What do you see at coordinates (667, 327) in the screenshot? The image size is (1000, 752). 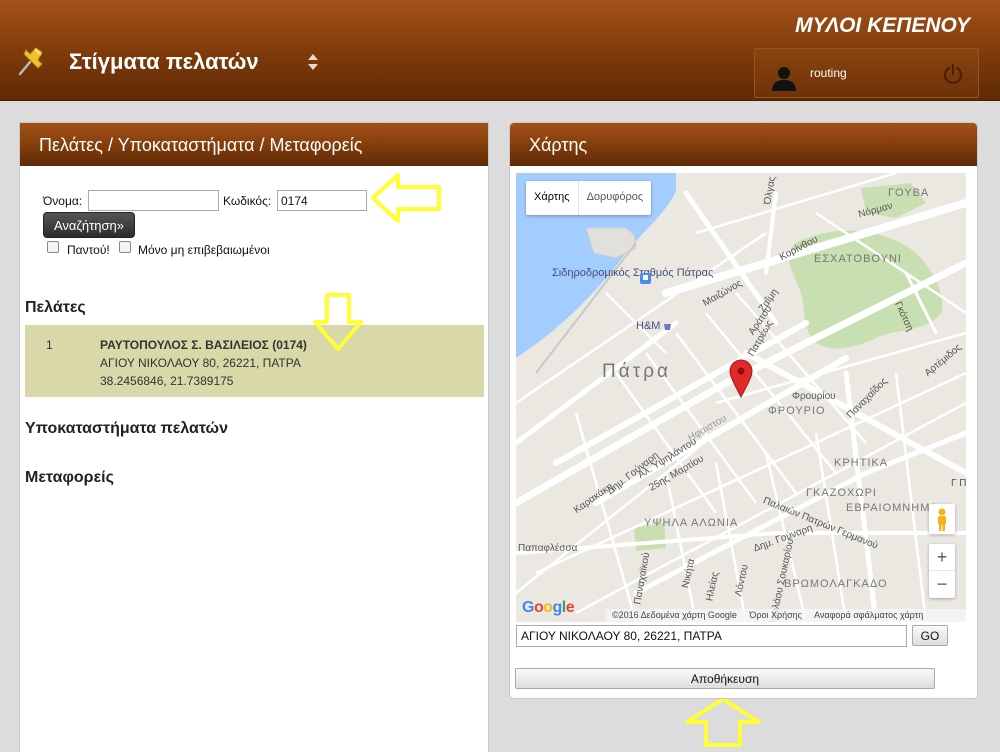 I see `shopping-icon` at bounding box center [667, 327].